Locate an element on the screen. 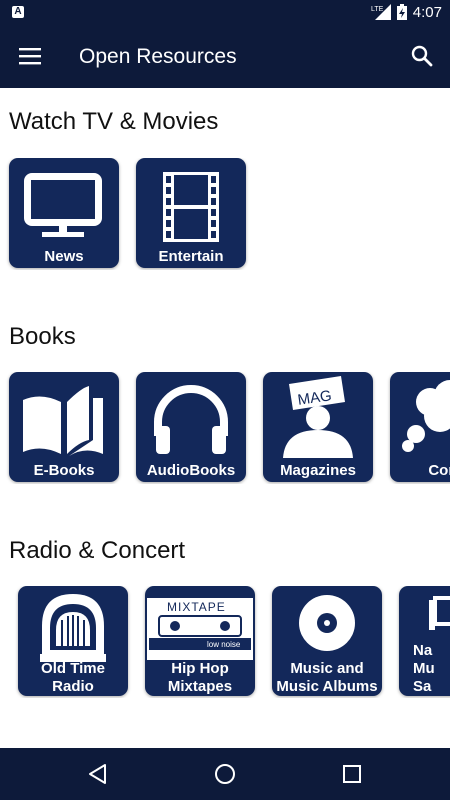 This screenshot has width=450, height=800. section-title-watch-tv: Watch TV & Movies is located at coordinates (114, 121).